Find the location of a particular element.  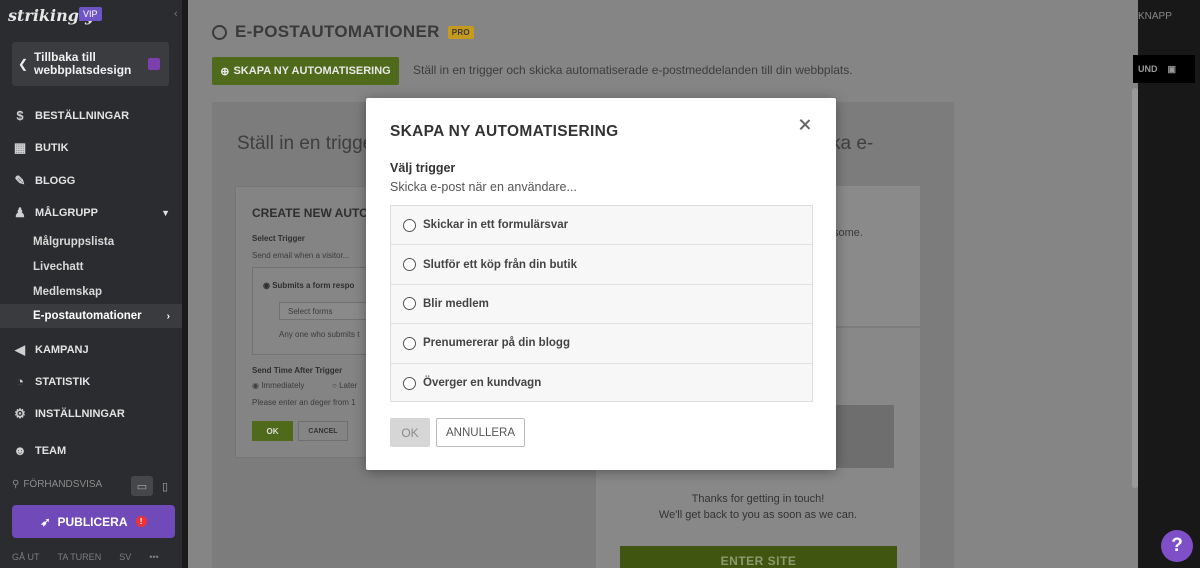

card-send-time: Send Time After Trigger is located at coordinates (297, 370).